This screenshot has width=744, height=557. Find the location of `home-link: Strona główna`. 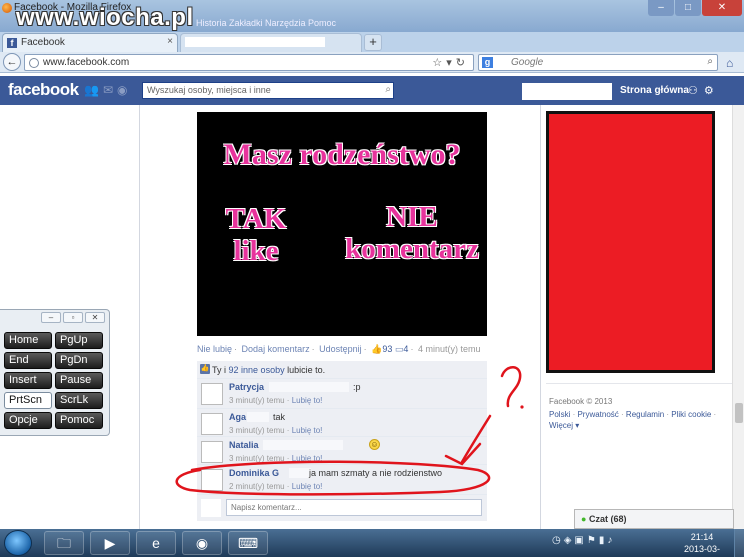

home-link: Strona główna is located at coordinates (654, 90).